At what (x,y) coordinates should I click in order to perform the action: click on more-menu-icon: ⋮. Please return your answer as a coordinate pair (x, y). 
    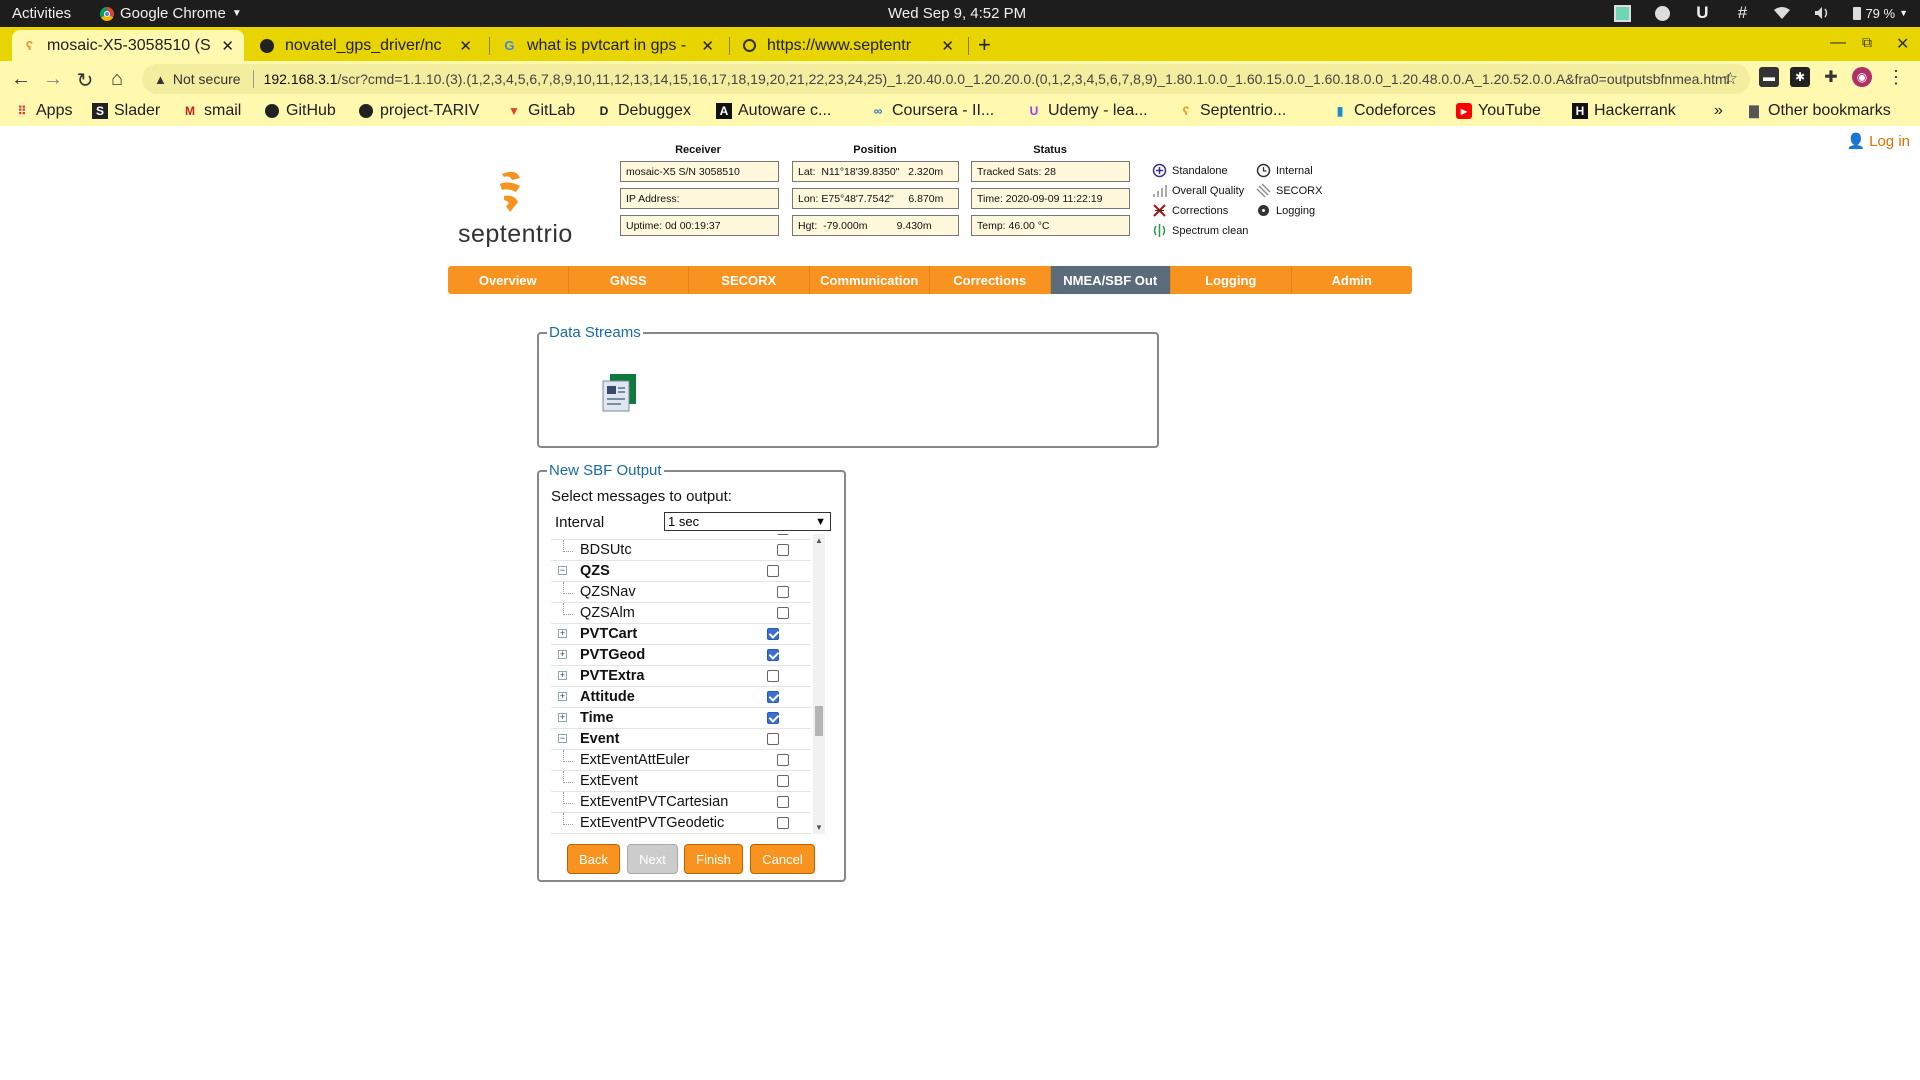
    Looking at the image, I should click on (1896, 77).